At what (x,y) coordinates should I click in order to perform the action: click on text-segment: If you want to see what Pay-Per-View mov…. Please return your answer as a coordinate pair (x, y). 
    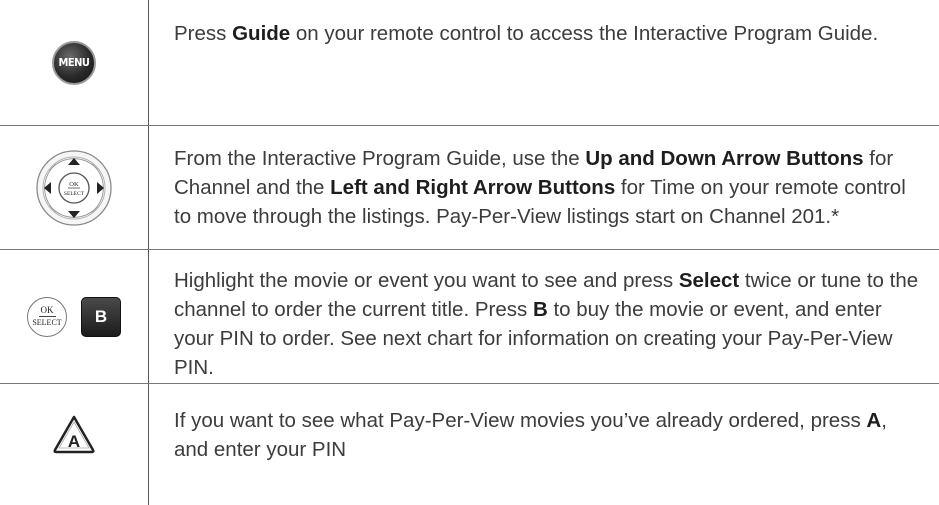
    Looking at the image, I should click on (520, 420).